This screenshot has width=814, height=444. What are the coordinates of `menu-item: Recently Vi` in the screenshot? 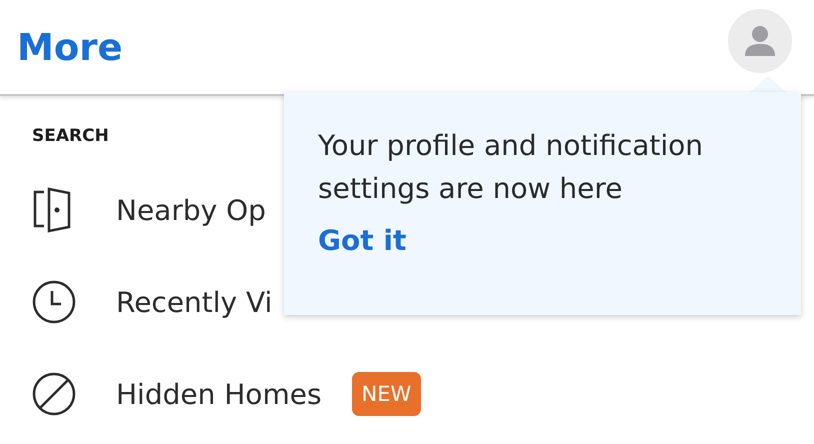 It's located at (194, 302).